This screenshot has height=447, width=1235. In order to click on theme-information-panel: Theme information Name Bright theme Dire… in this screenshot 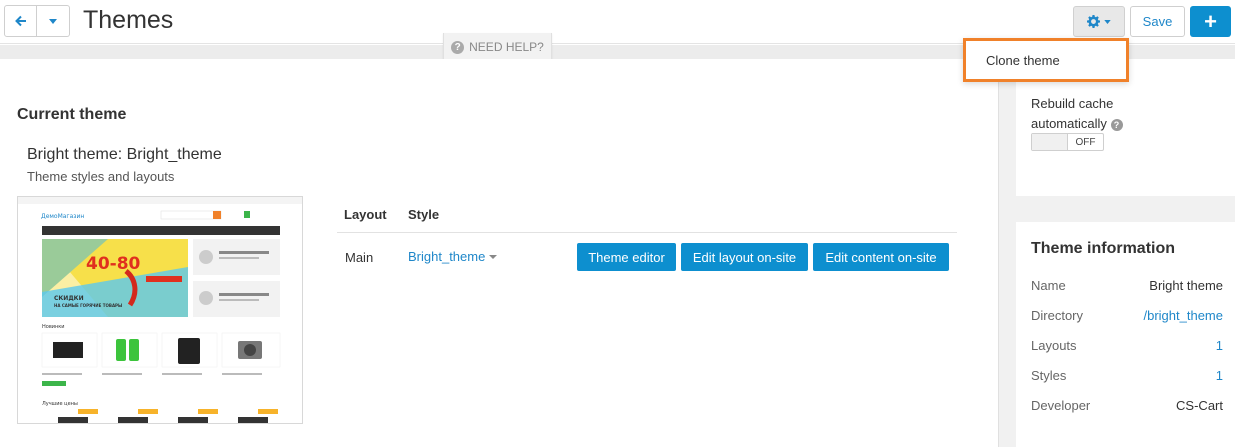, I will do `click(1125, 334)`.